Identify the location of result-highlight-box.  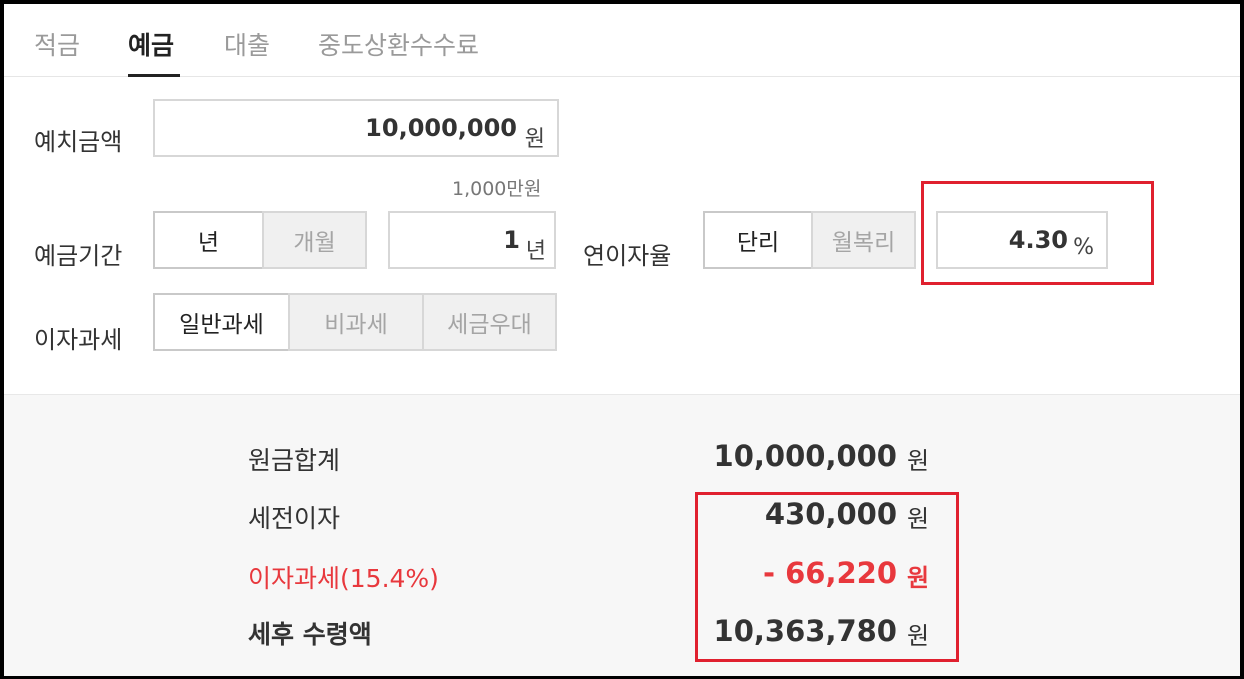
(827, 577).